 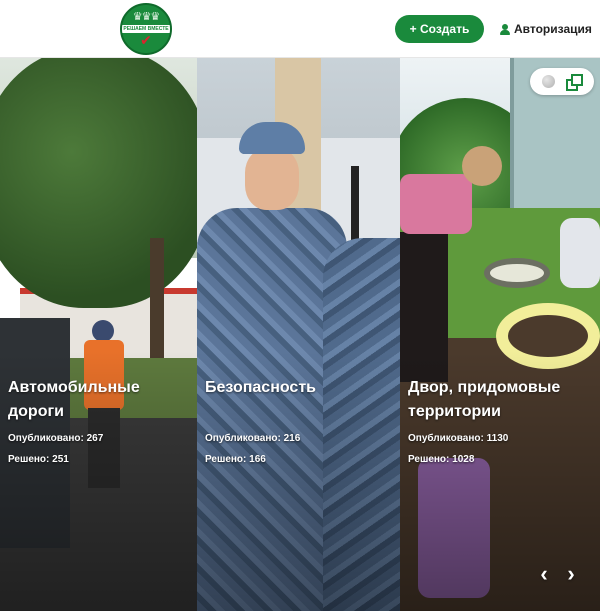 What do you see at coordinates (548, 81) in the screenshot?
I see `globe-icon` at bounding box center [548, 81].